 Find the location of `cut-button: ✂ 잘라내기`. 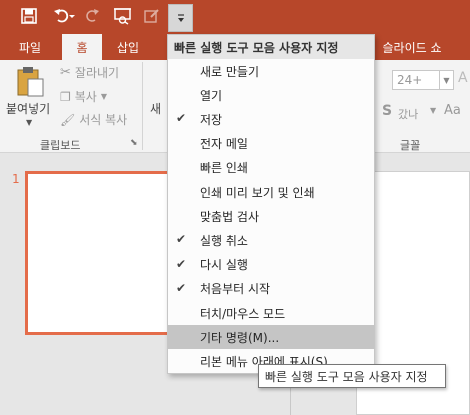

cut-button: ✂ 잘라내기 is located at coordinates (89, 72).